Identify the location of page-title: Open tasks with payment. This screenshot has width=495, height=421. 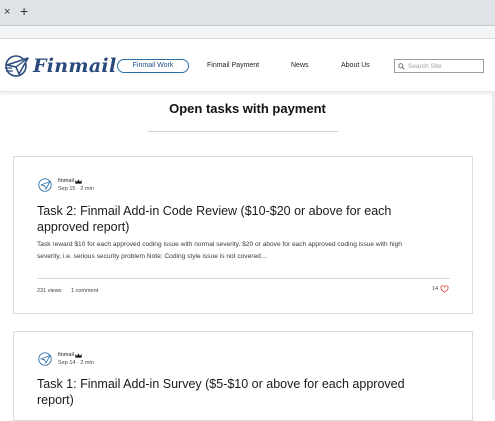
(247, 108).